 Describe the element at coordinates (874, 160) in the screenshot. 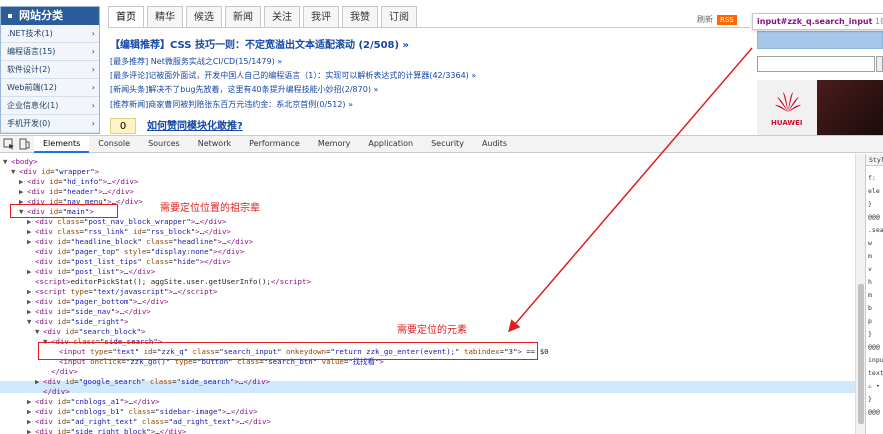

I see `styles-tab: Styl` at that location.